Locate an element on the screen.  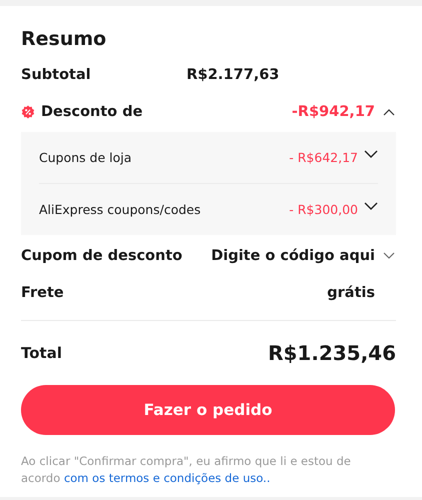
discount-badge-icon is located at coordinates (28, 111).